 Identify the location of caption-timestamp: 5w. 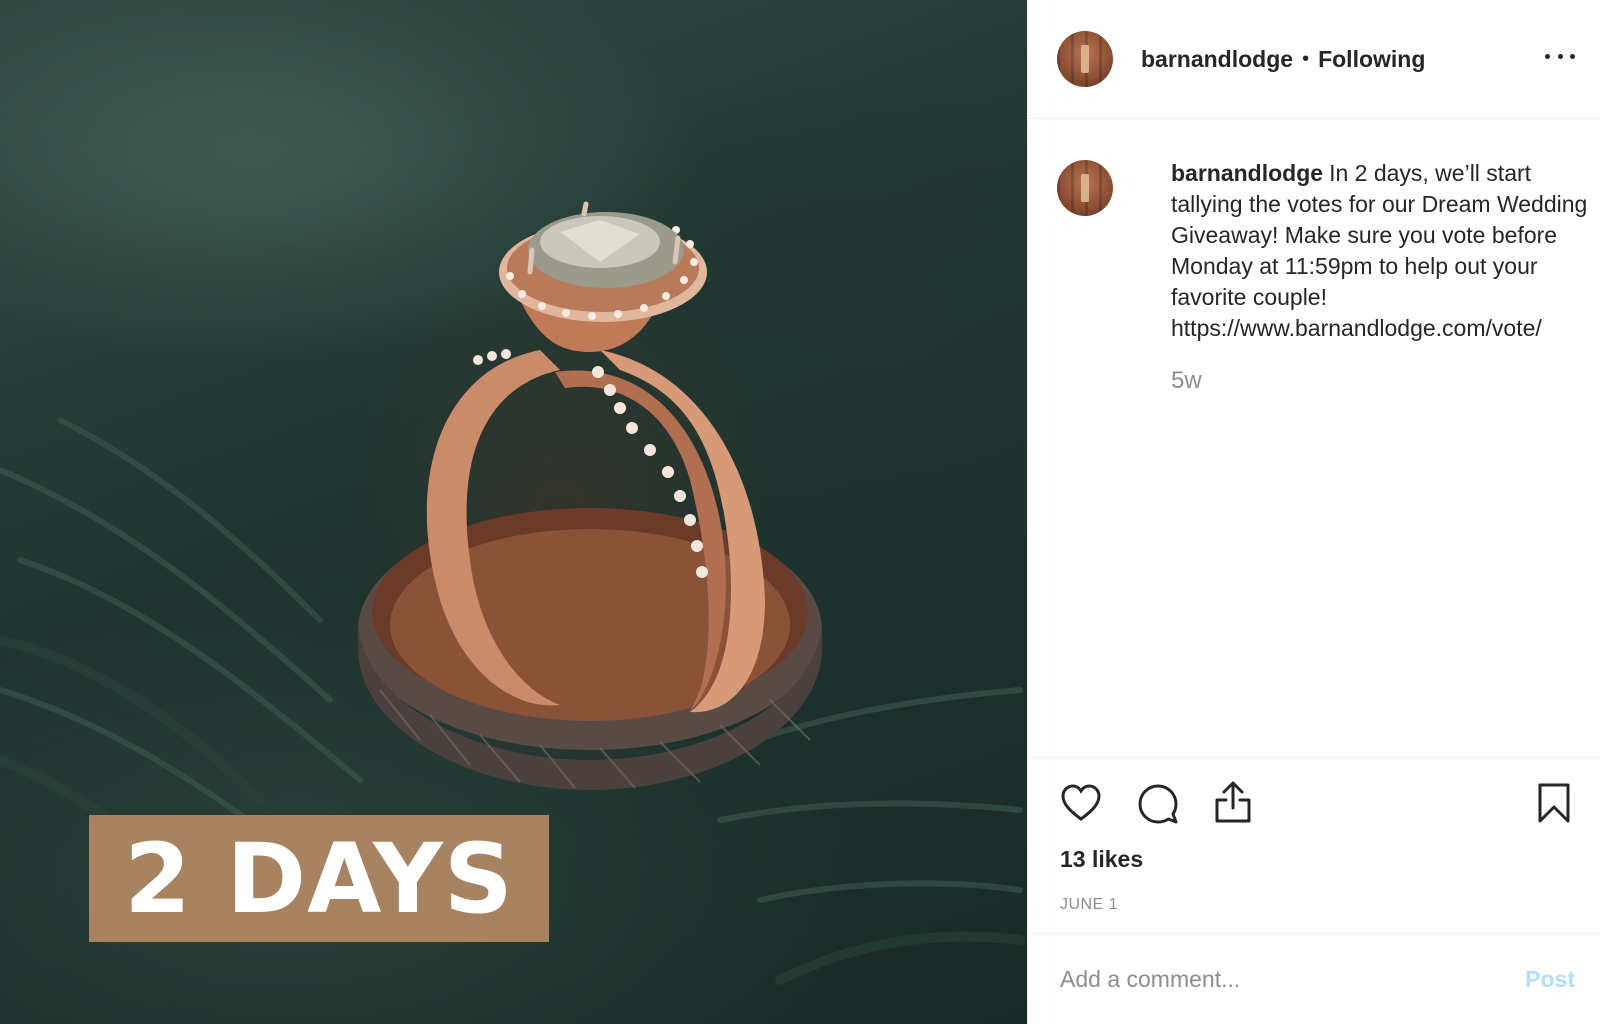
(1374, 381).